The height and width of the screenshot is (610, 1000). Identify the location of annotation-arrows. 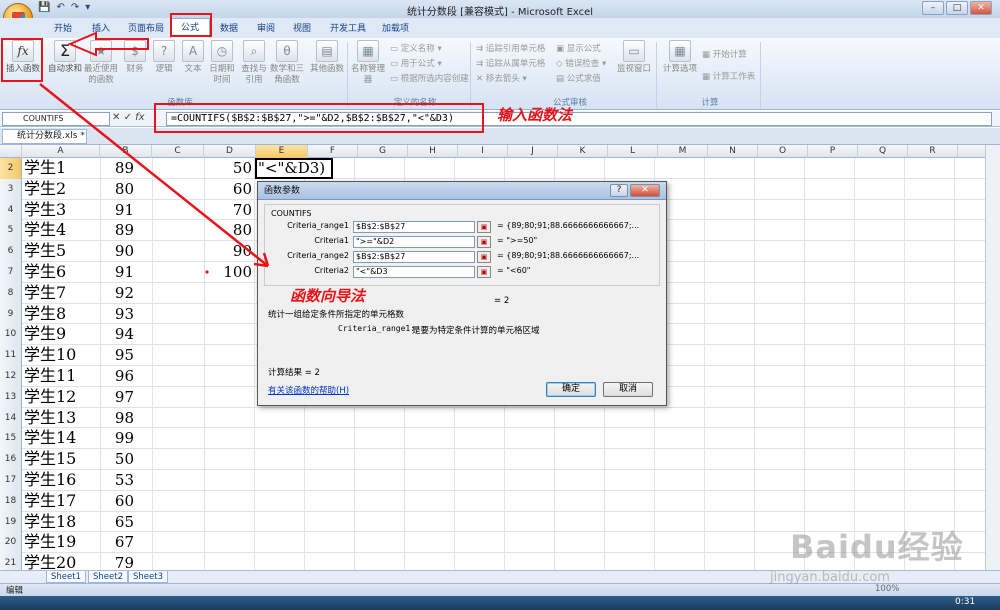
(154, 152).